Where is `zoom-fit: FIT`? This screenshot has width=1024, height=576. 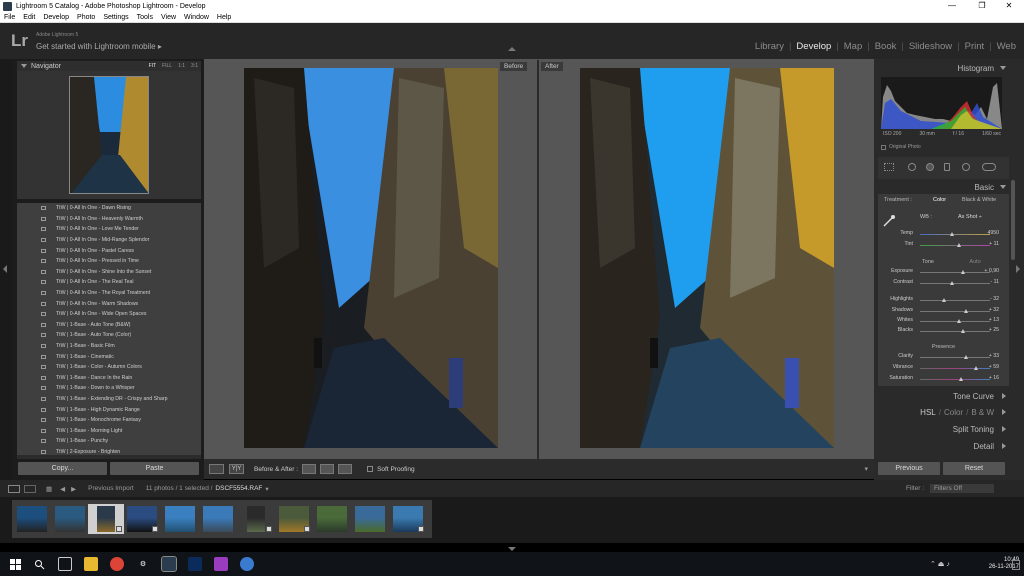 zoom-fit: FIT is located at coordinates (153, 66).